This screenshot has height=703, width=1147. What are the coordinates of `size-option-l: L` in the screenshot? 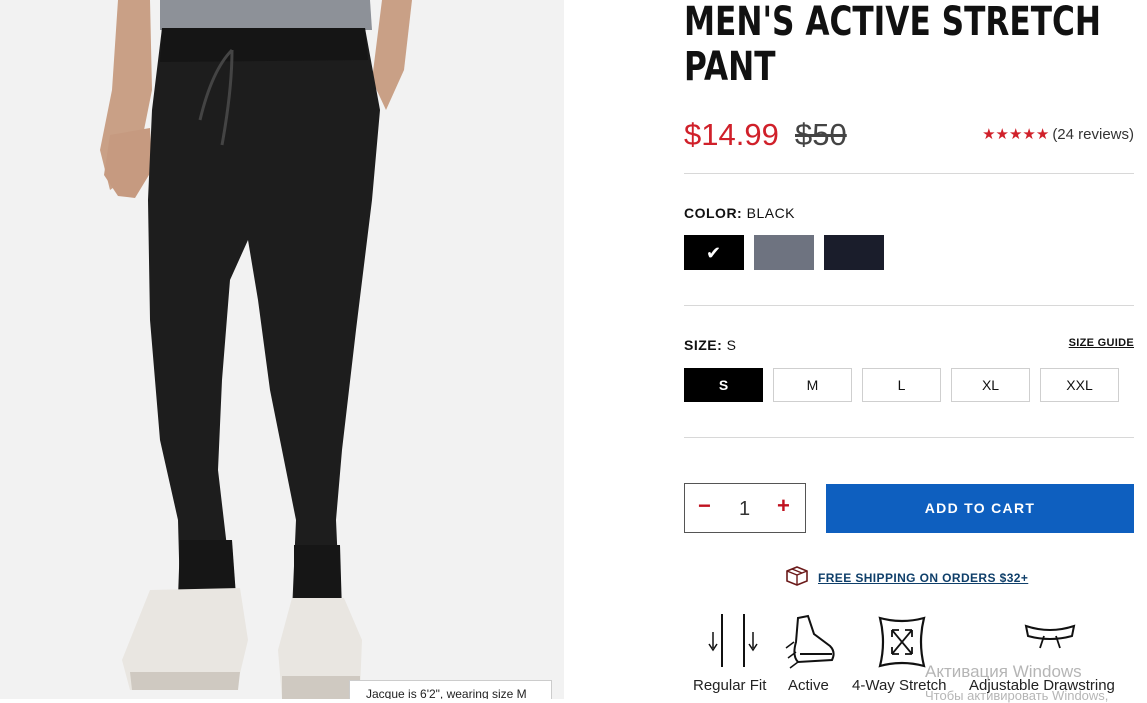 It's located at (901, 385).